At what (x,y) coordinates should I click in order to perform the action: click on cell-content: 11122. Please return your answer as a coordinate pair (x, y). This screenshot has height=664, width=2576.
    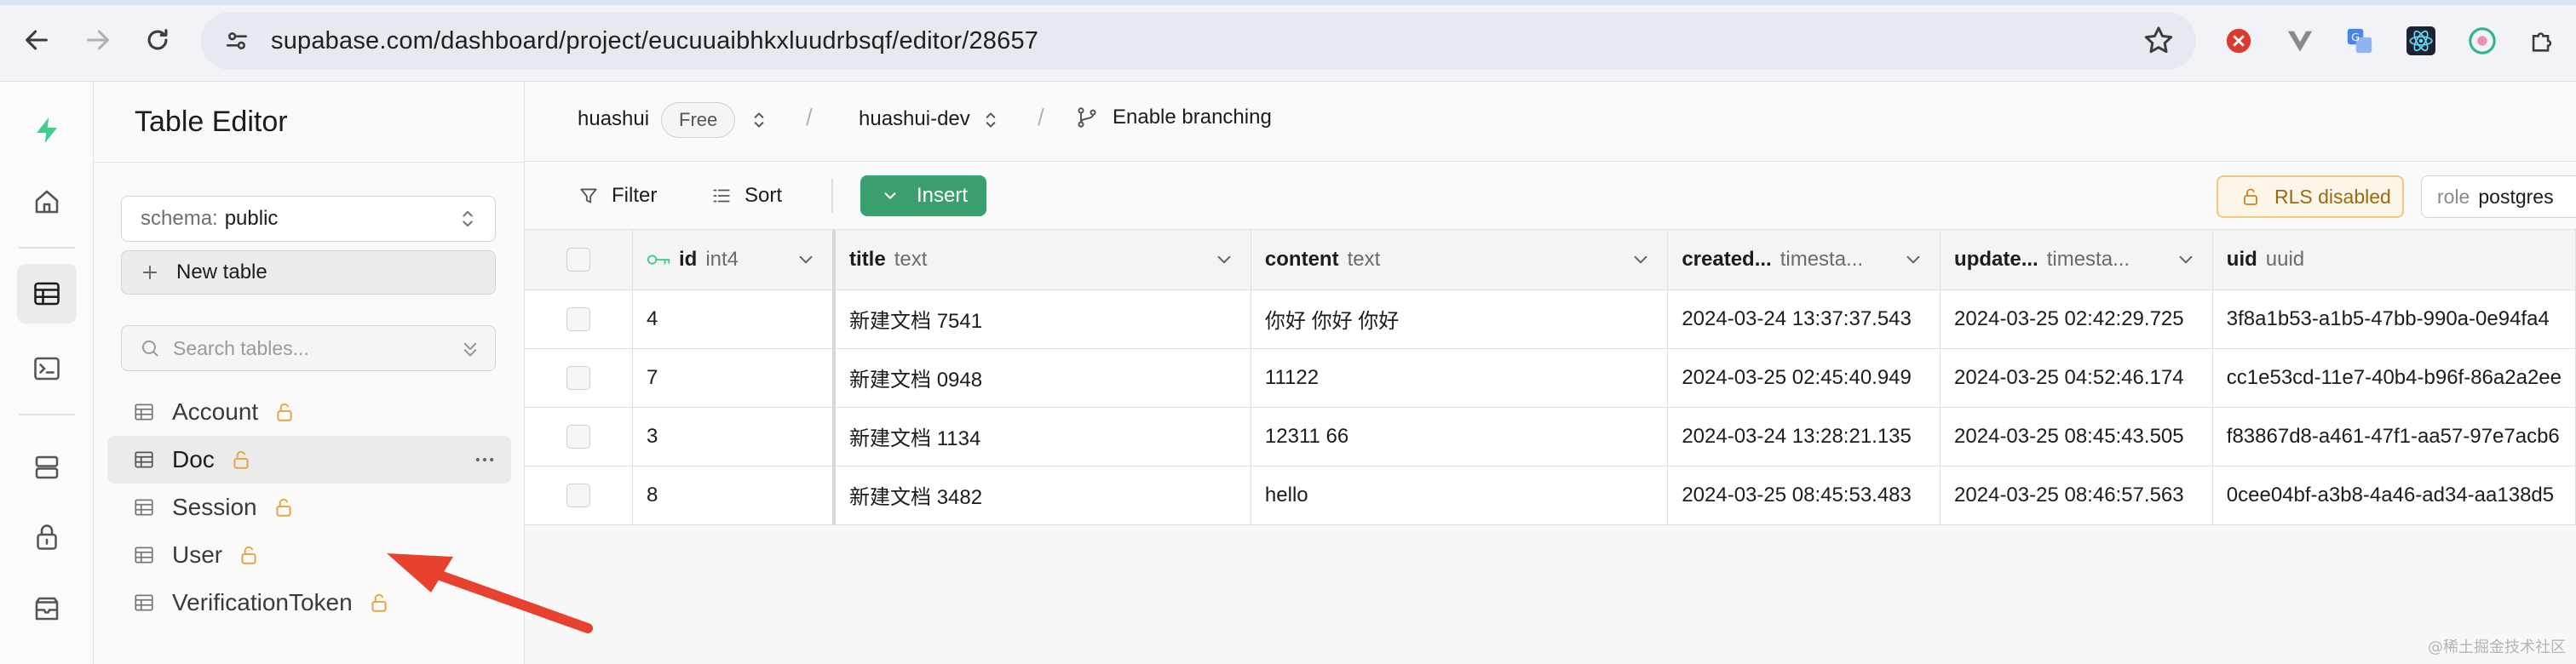
    Looking at the image, I should click on (1460, 378).